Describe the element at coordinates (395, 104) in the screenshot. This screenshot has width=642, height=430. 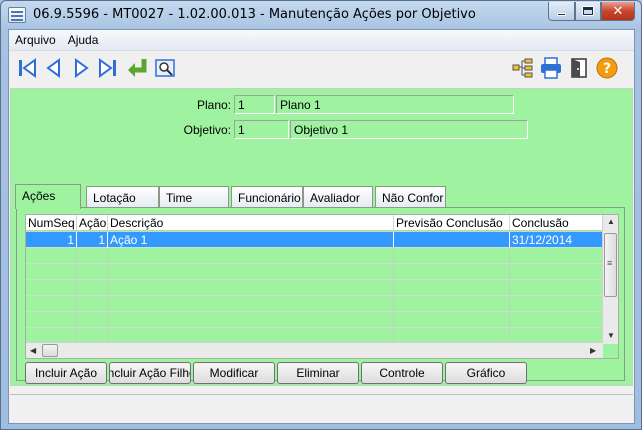
I see `plano-description-field: Plano 1` at that location.